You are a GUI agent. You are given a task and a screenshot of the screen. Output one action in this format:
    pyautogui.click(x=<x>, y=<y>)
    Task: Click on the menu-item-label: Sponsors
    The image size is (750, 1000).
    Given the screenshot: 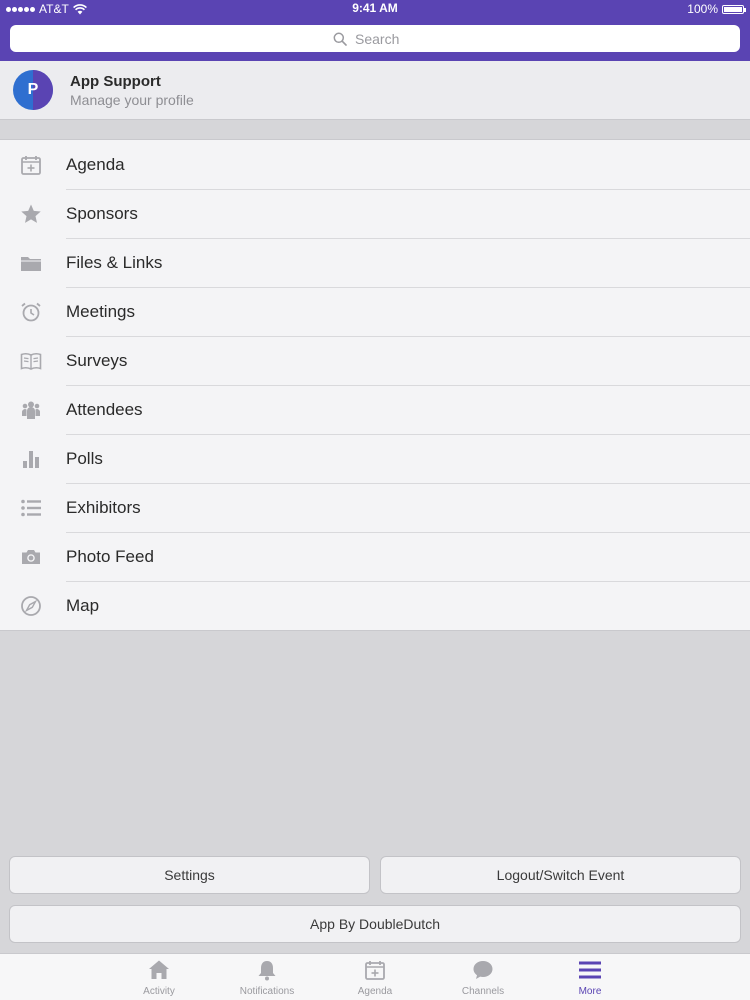 What is the action you would take?
    pyautogui.click(x=102, y=213)
    